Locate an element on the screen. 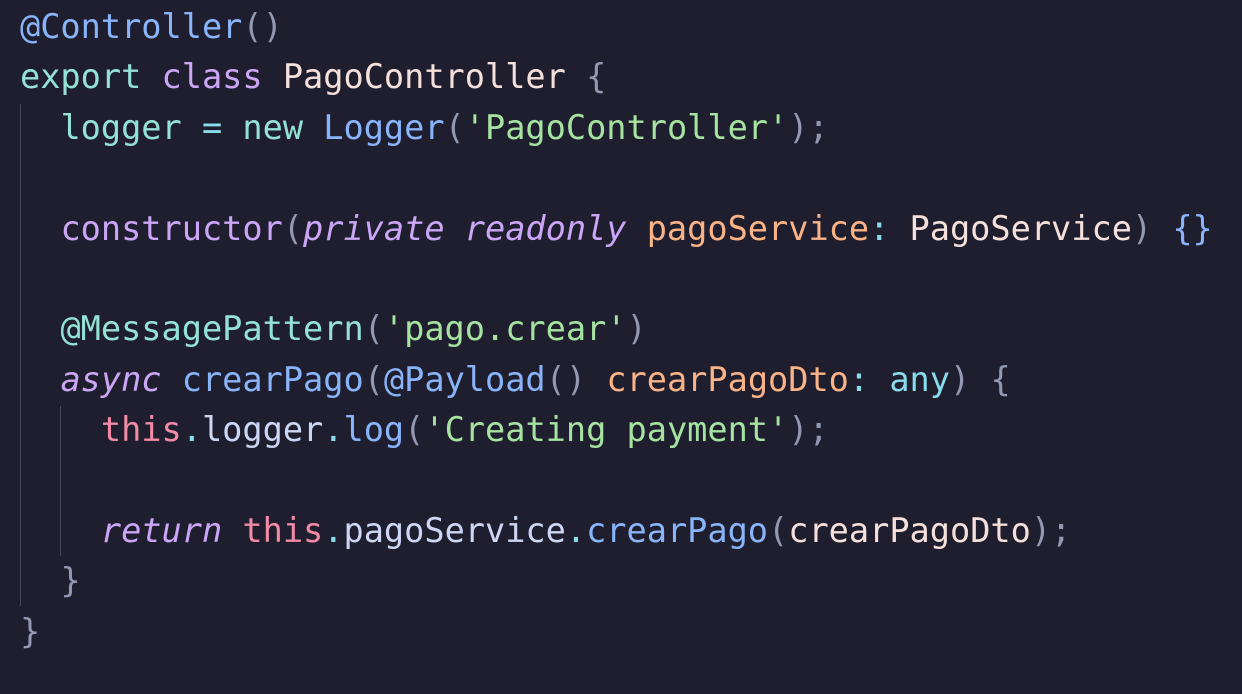 The height and width of the screenshot is (694, 1242). code-token-italic: async is located at coordinates (111, 379).